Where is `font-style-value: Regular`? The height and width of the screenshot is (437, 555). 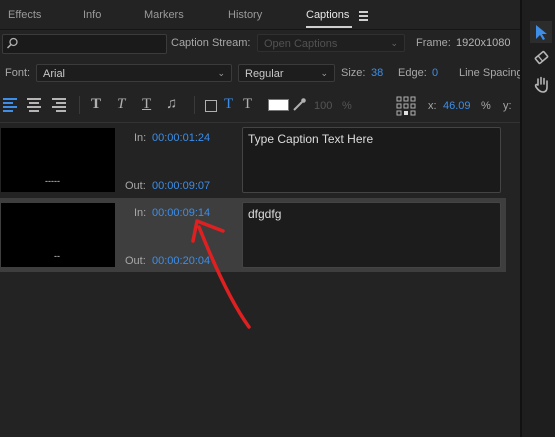
font-style-value: Regular is located at coordinates (264, 74).